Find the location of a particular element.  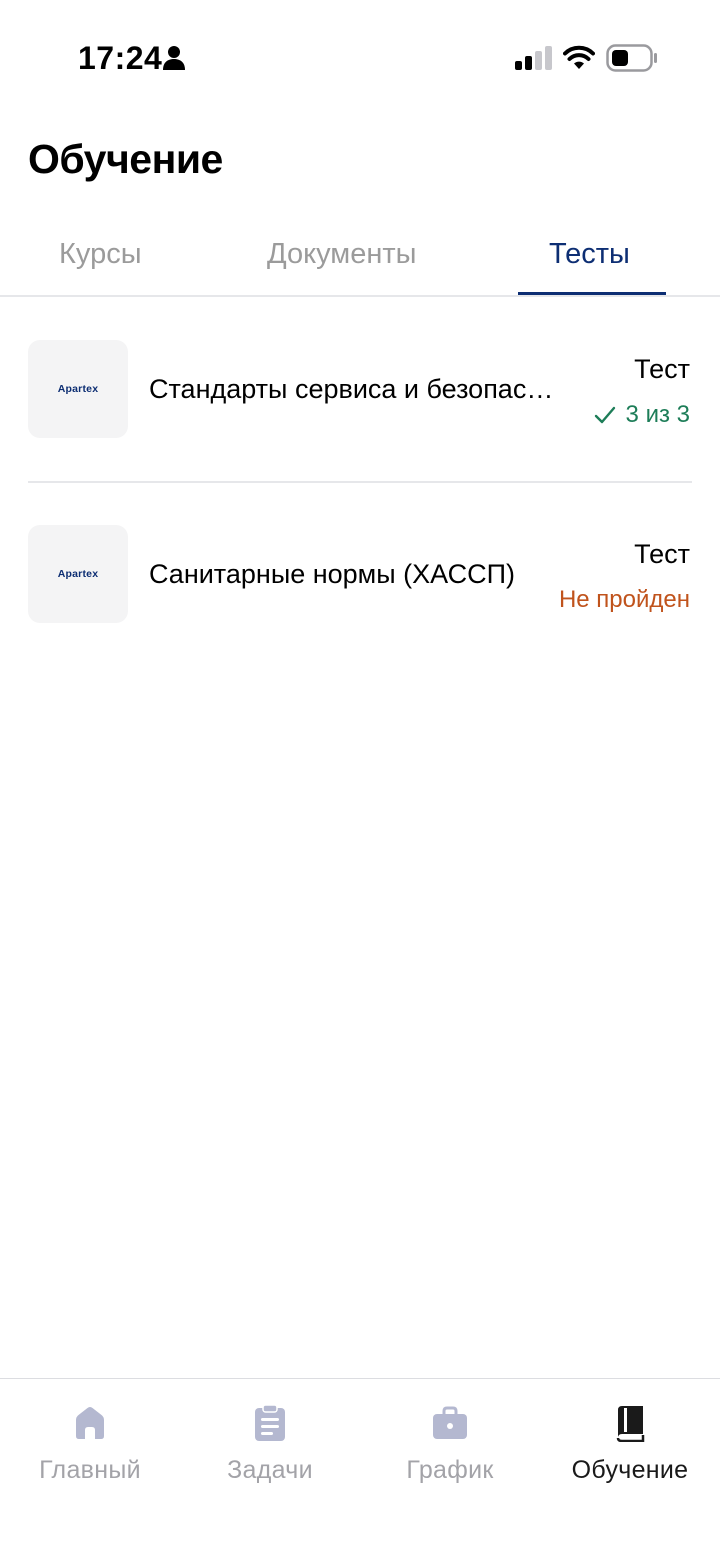

test-status: 3 из 3 is located at coordinates (642, 415).